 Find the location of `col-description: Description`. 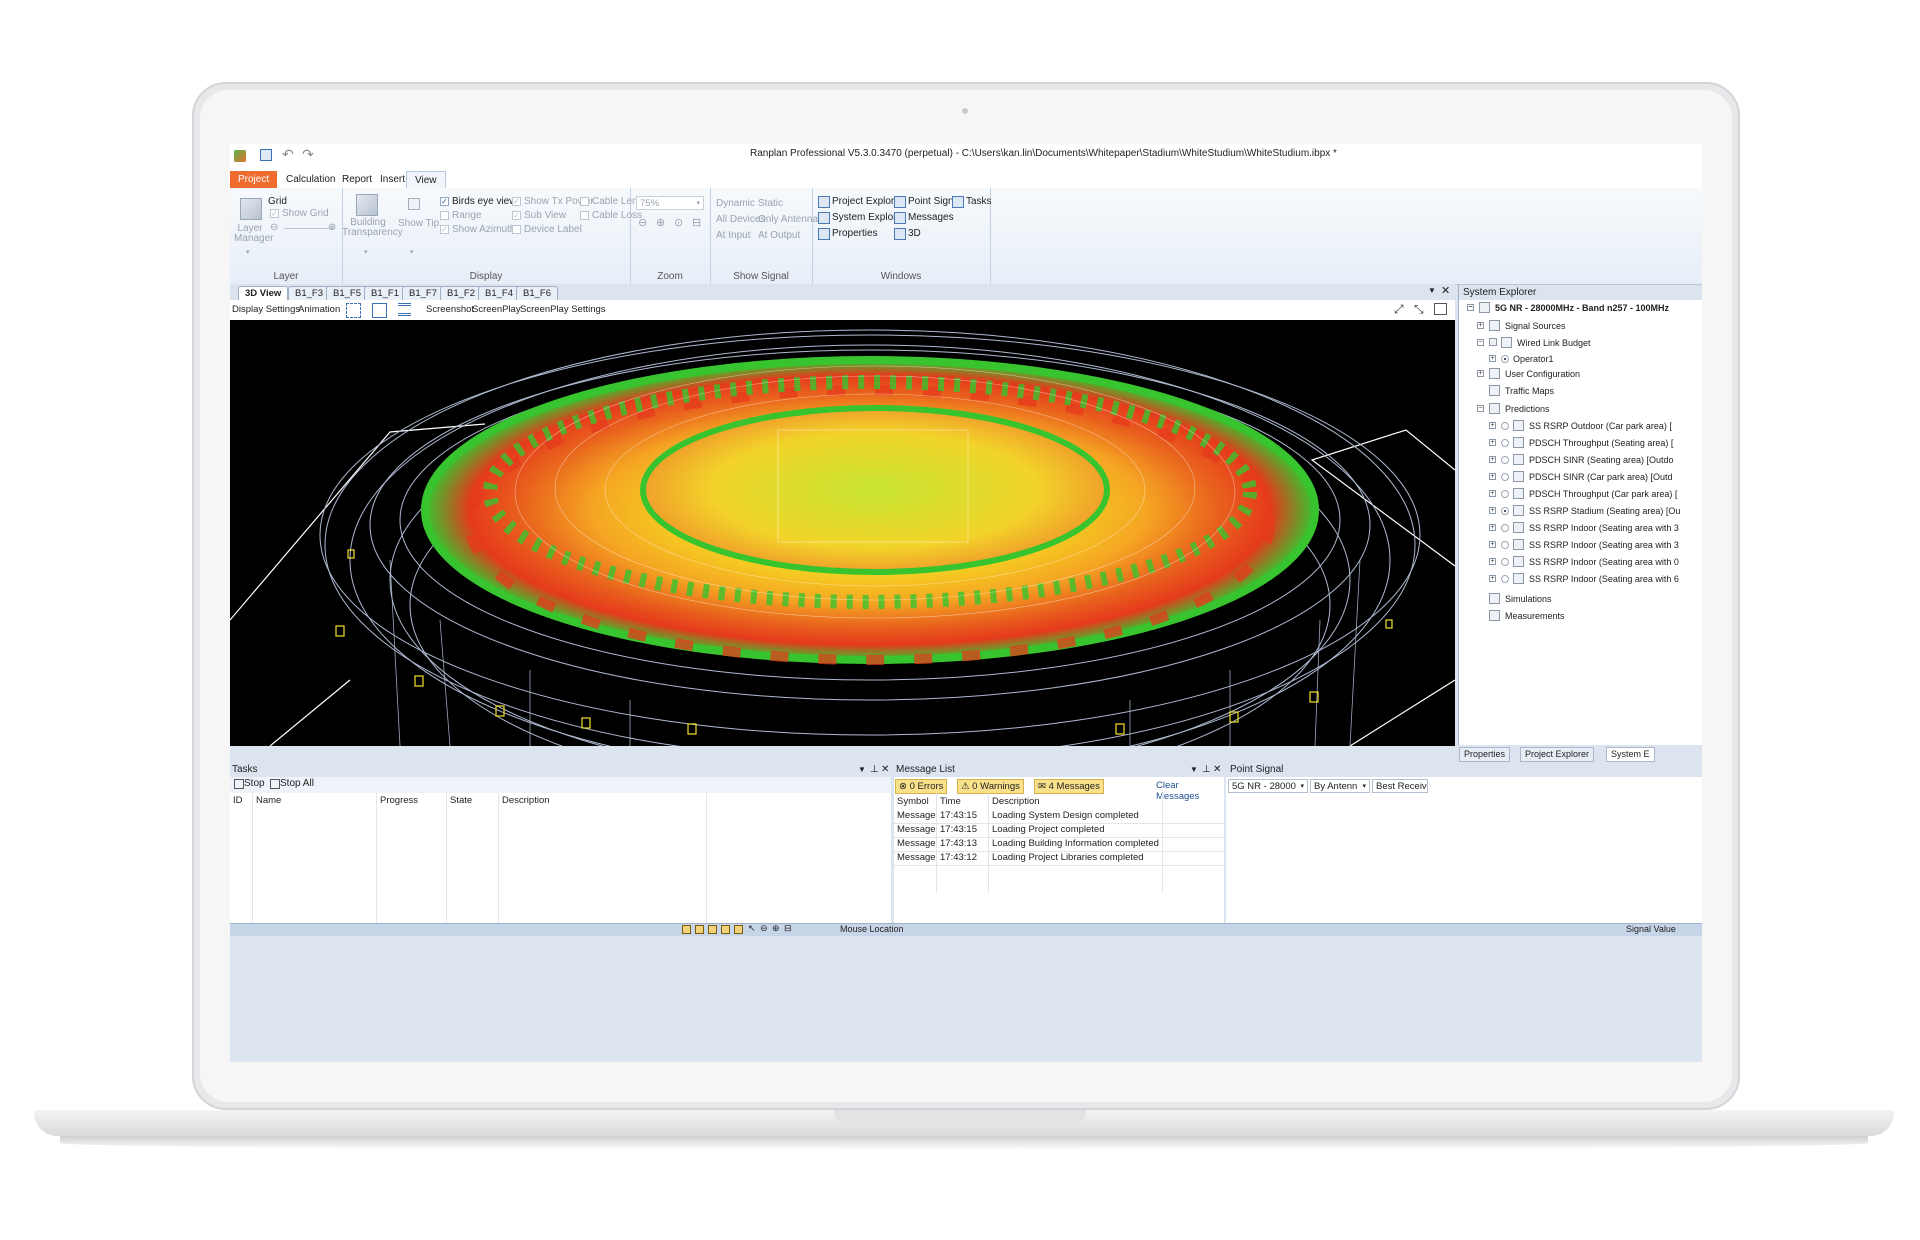

col-description: Description is located at coordinates (526, 800).